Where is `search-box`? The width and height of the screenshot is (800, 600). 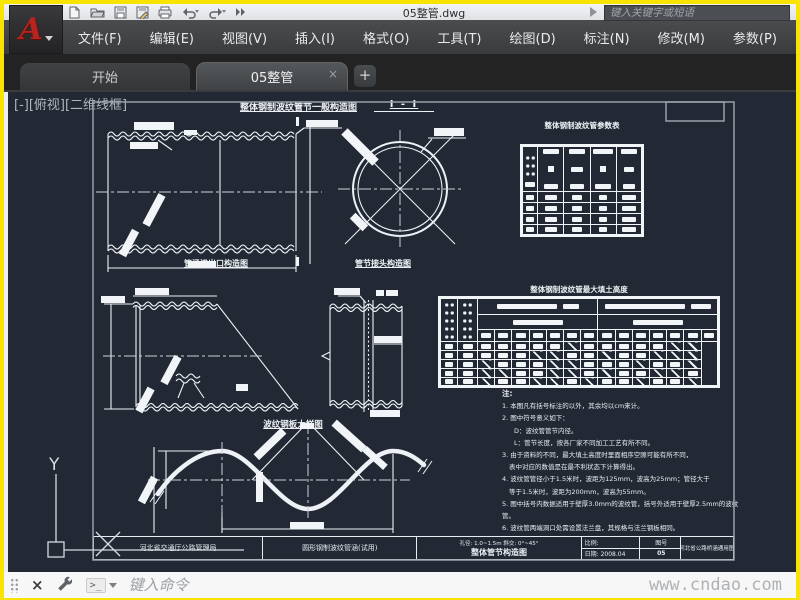
search-box is located at coordinates (697, 13).